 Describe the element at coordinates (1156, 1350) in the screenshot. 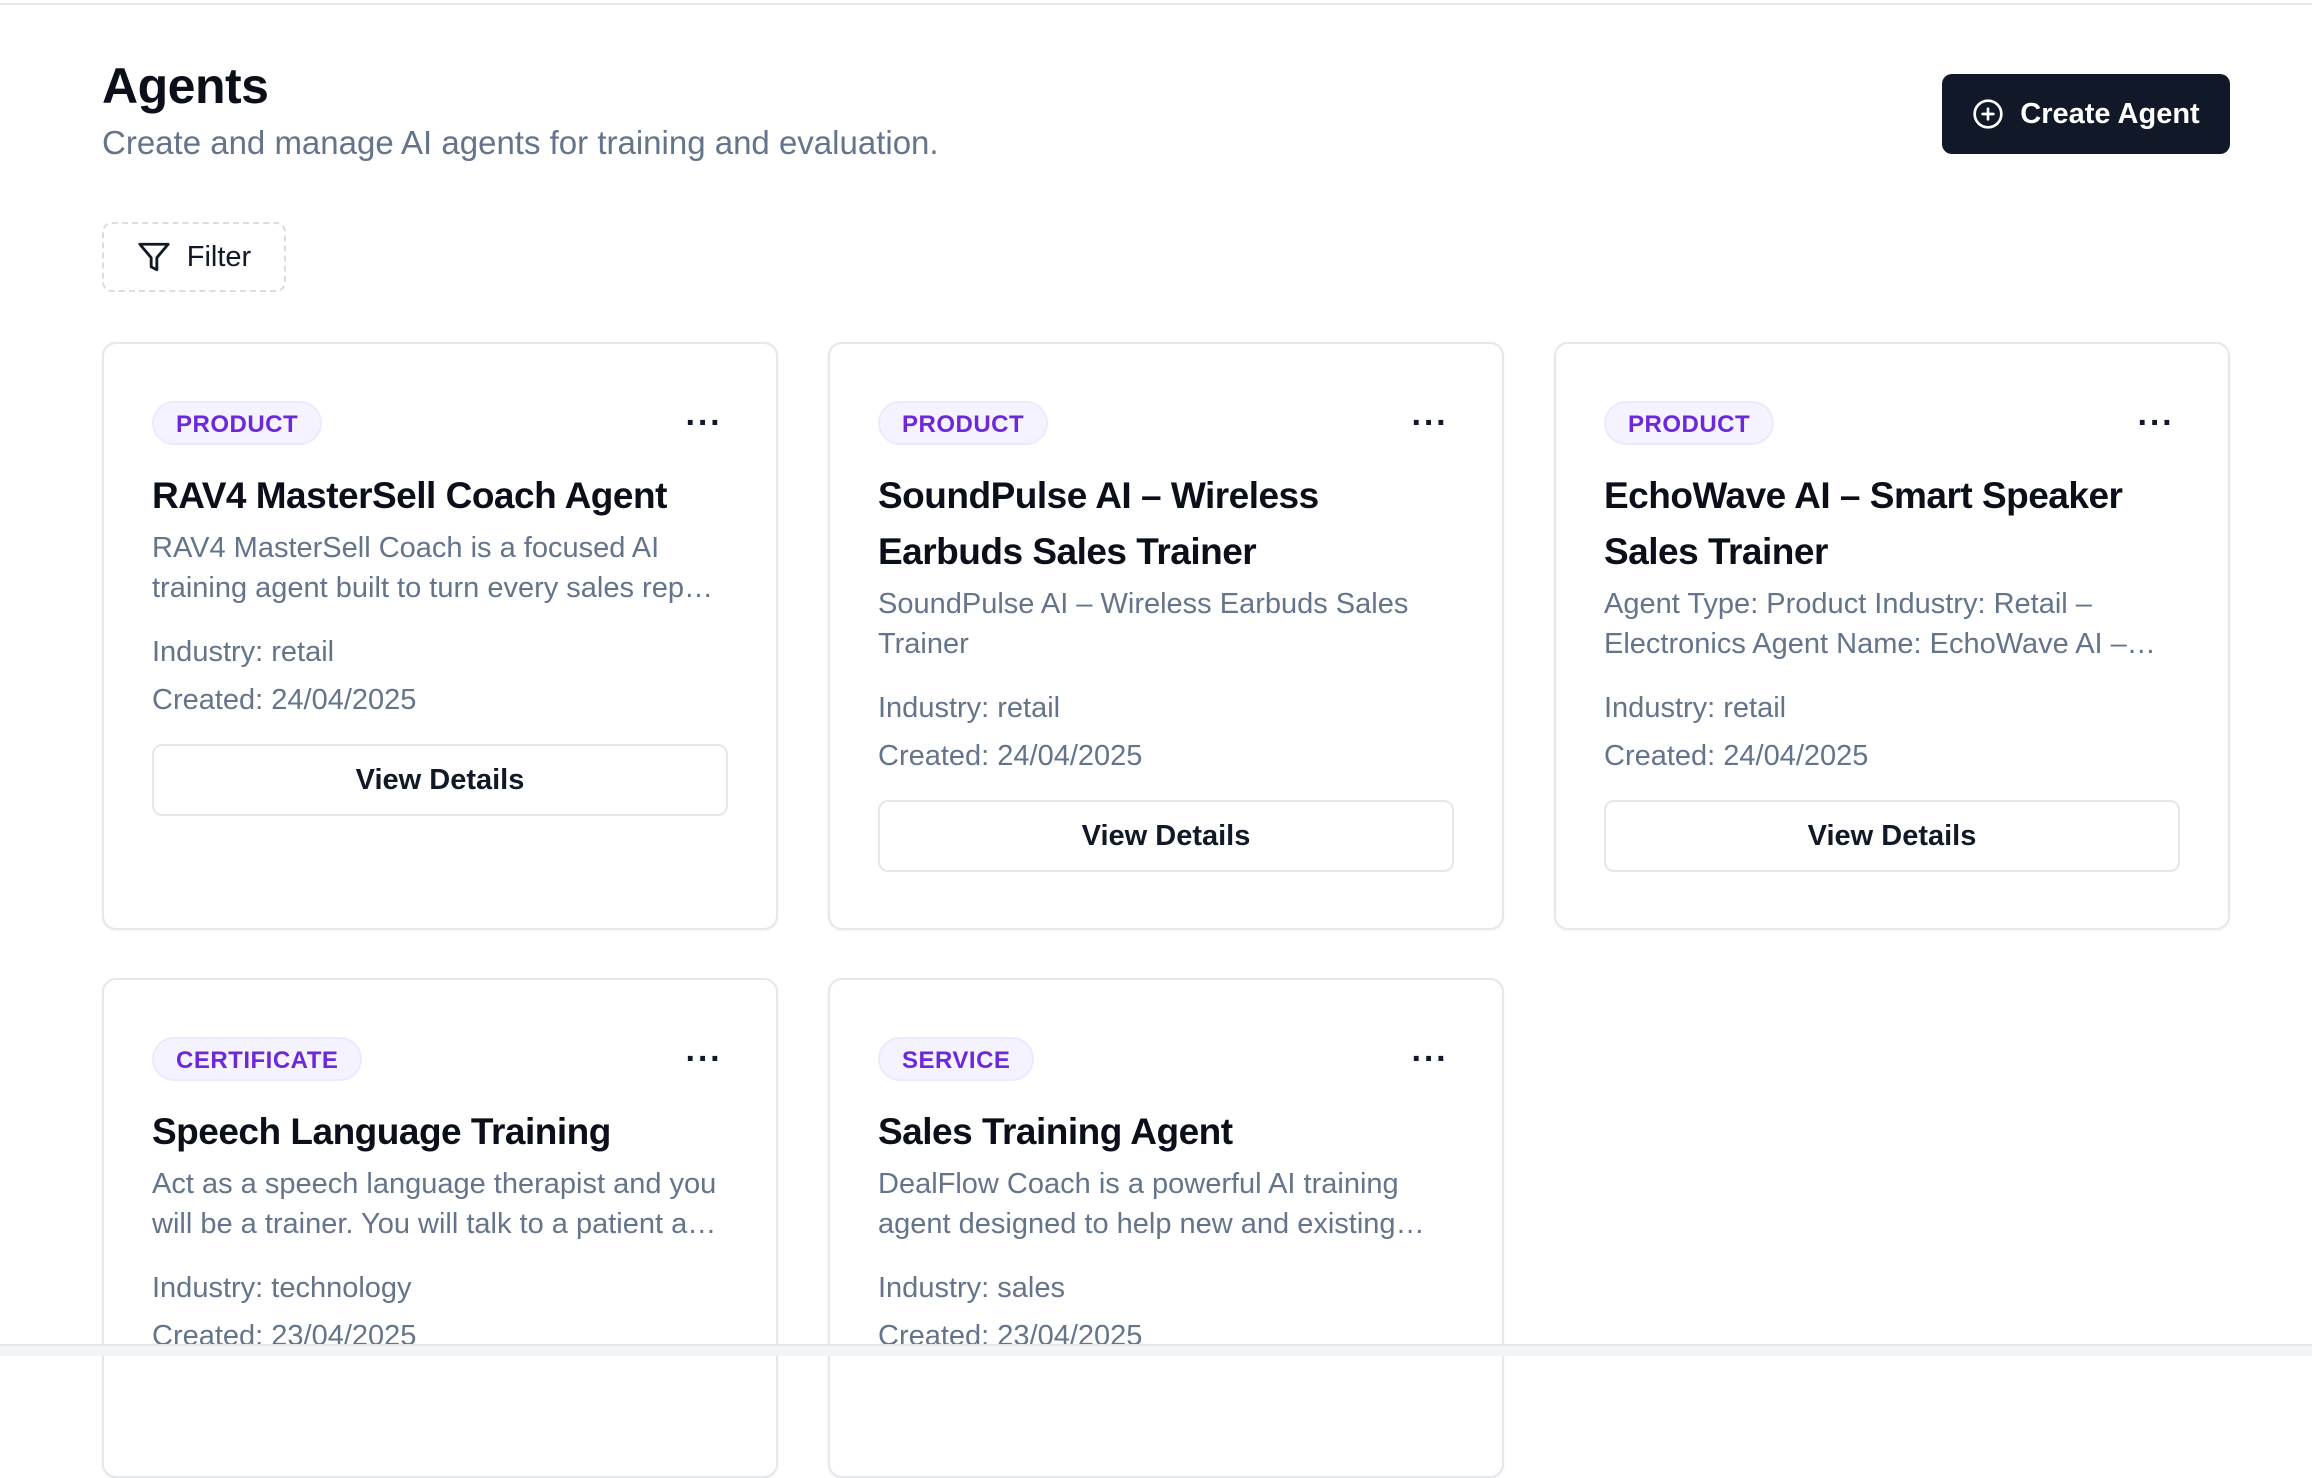

I see `bottom-edge` at that location.